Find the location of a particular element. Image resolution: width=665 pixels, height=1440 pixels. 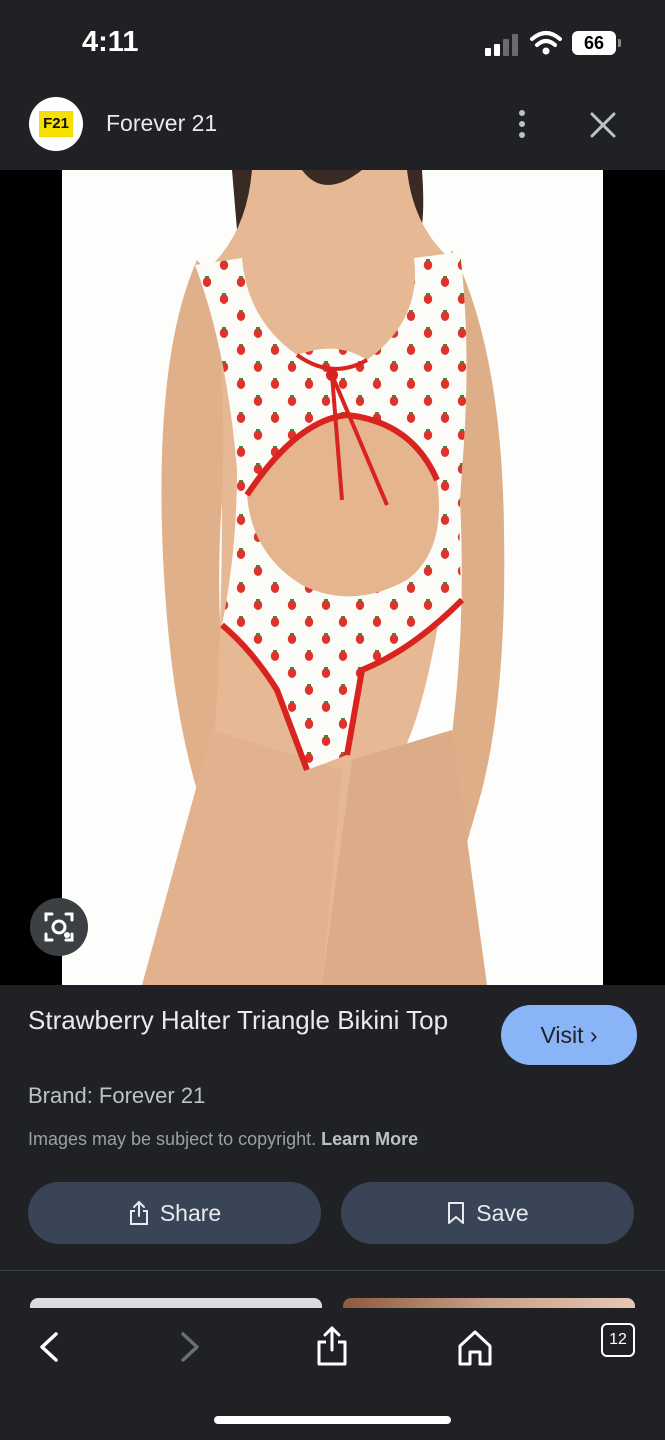

share-label: Share is located at coordinates (190, 1212).